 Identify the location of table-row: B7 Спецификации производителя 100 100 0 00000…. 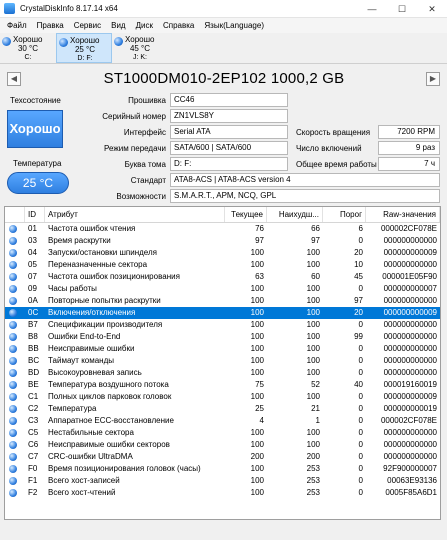
(222, 325).